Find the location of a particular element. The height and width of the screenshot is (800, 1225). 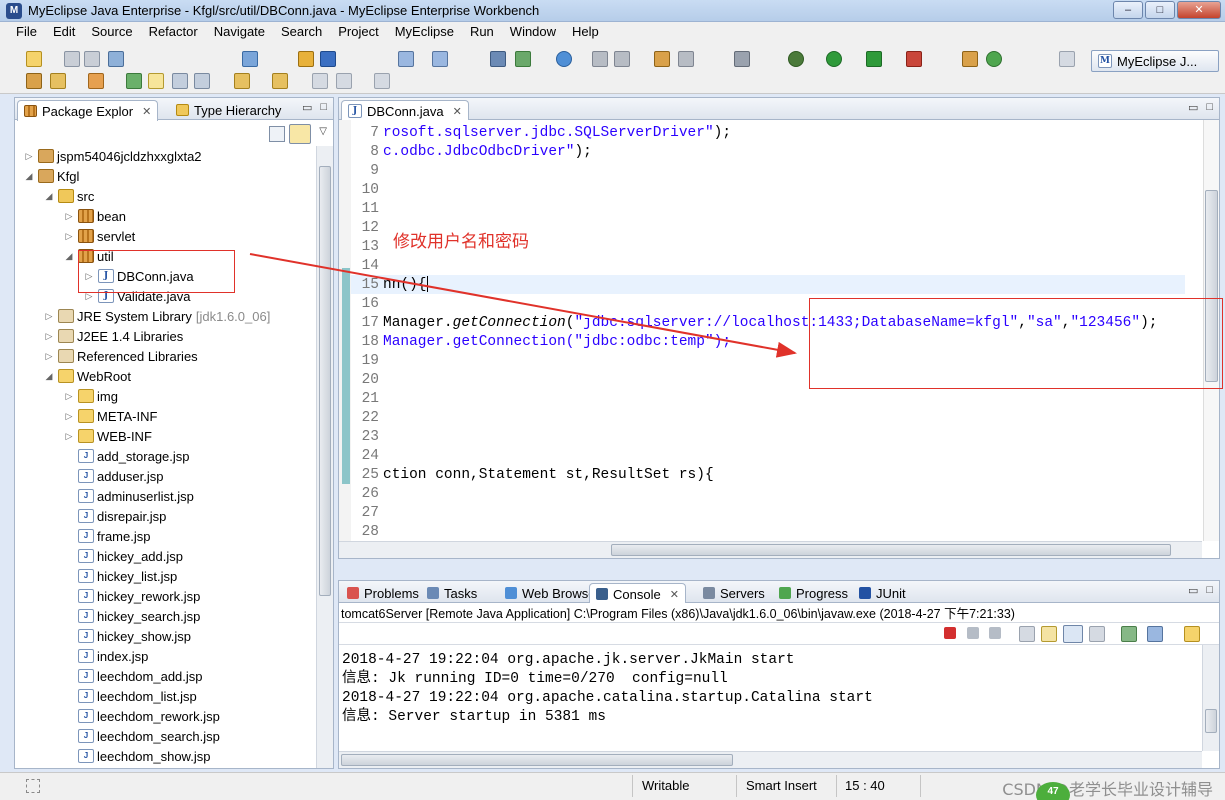

code-line: 25 ction conn,Statement st,ResultSet rs){ is located at coordinates (768, 474).